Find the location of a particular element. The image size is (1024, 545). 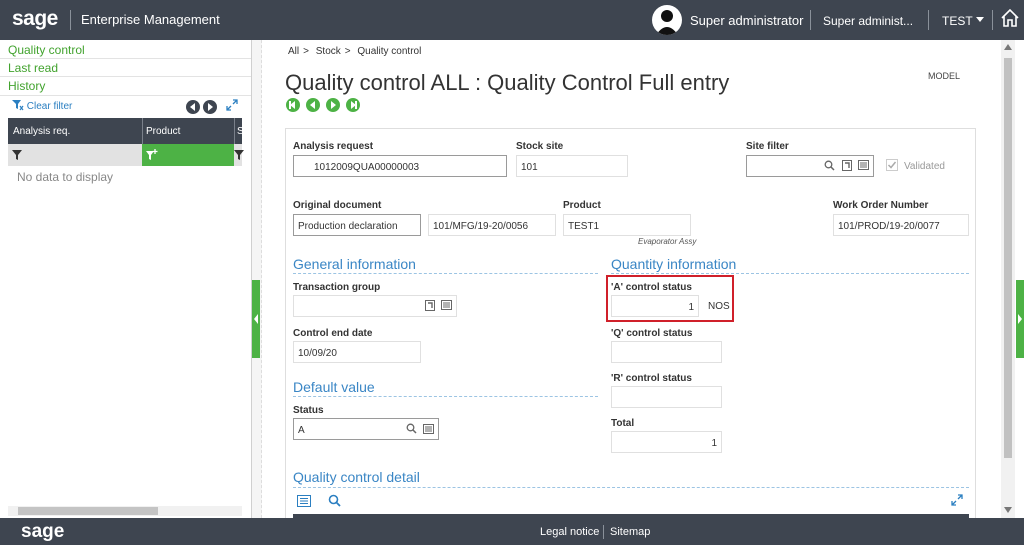

total-field: 1 is located at coordinates (666, 442).